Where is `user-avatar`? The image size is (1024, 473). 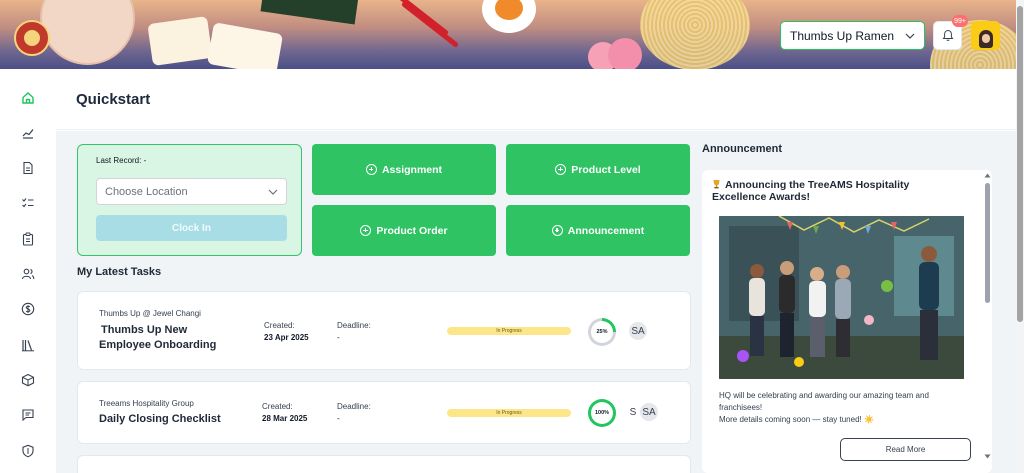
user-avatar is located at coordinates (985, 35).